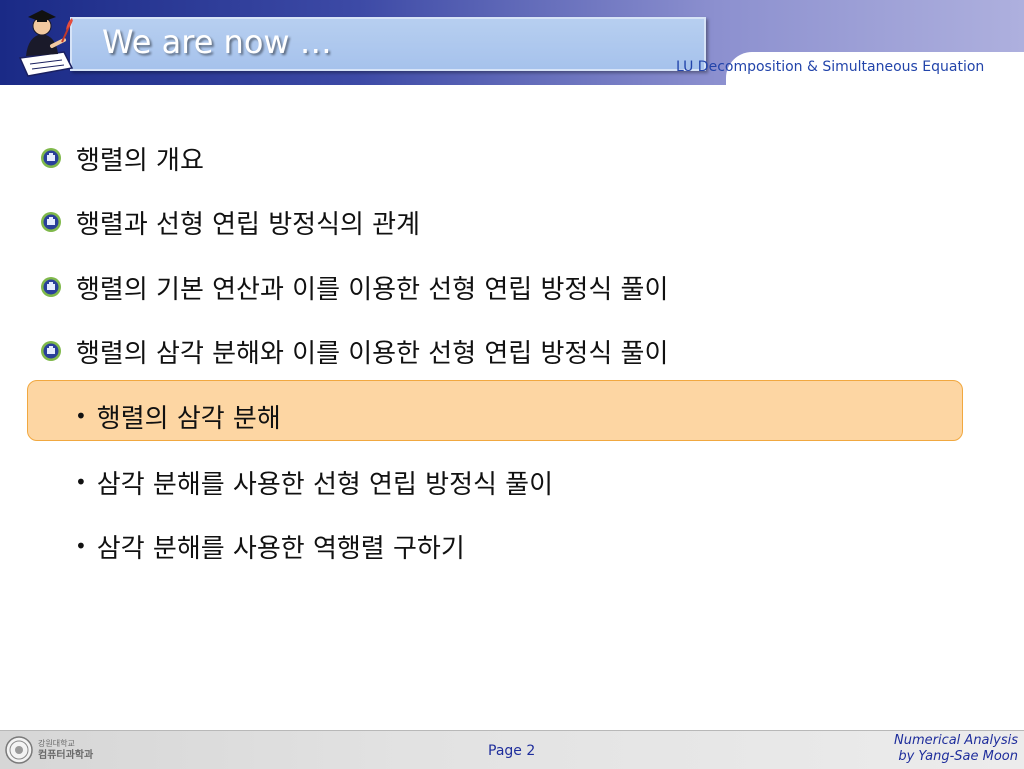 The image size is (1024, 769). What do you see at coordinates (46, 43) in the screenshot?
I see `scholar-clipart-icon` at bounding box center [46, 43].